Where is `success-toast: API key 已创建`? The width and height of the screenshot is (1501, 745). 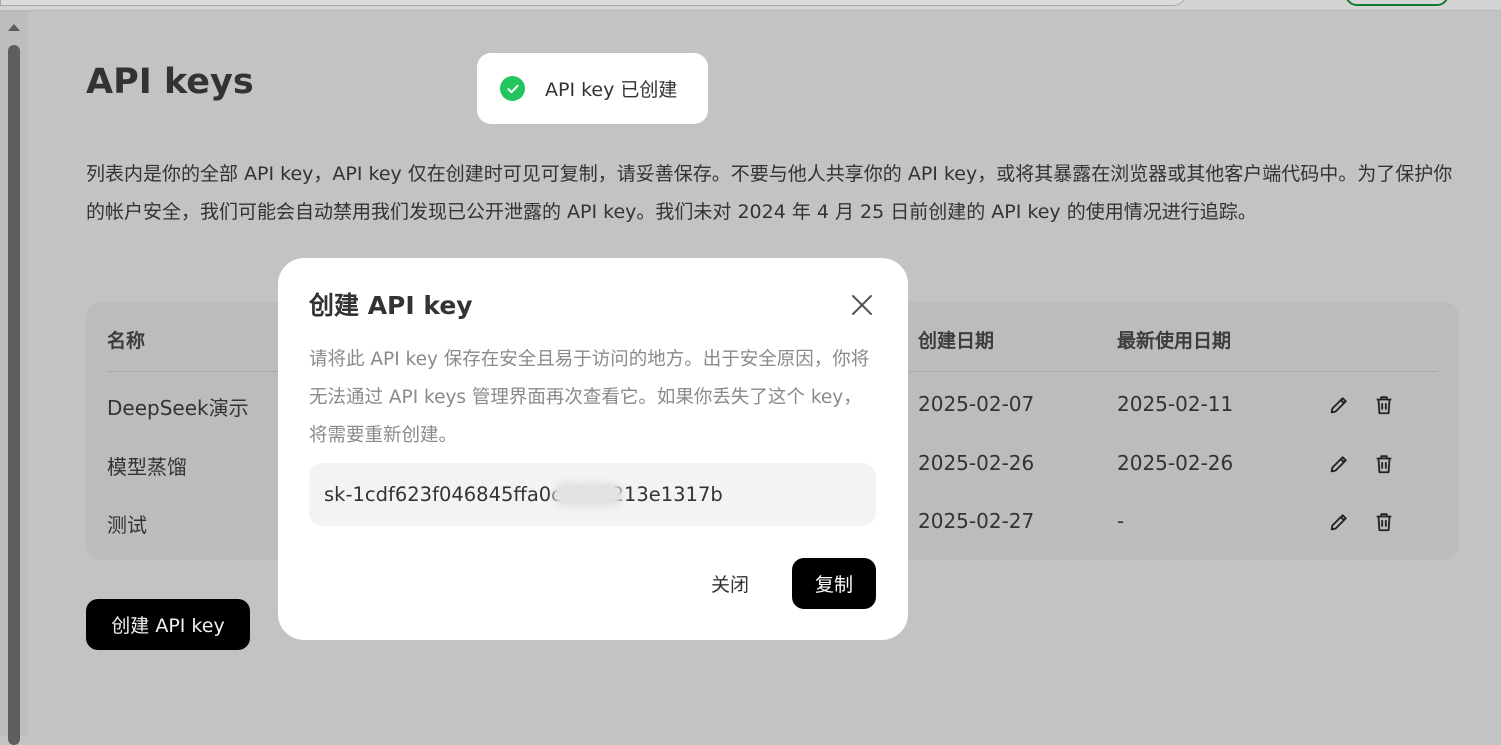
success-toast: API key 已创建 is located at coordinates (592, 88).